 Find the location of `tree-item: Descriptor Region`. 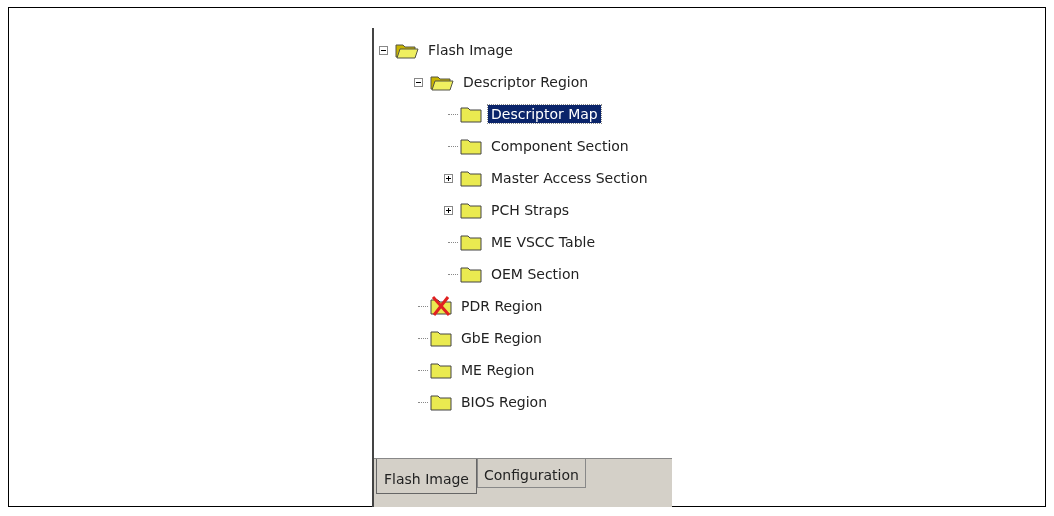

tree-item: Descriptor Region is located at coordinates (526, 82).